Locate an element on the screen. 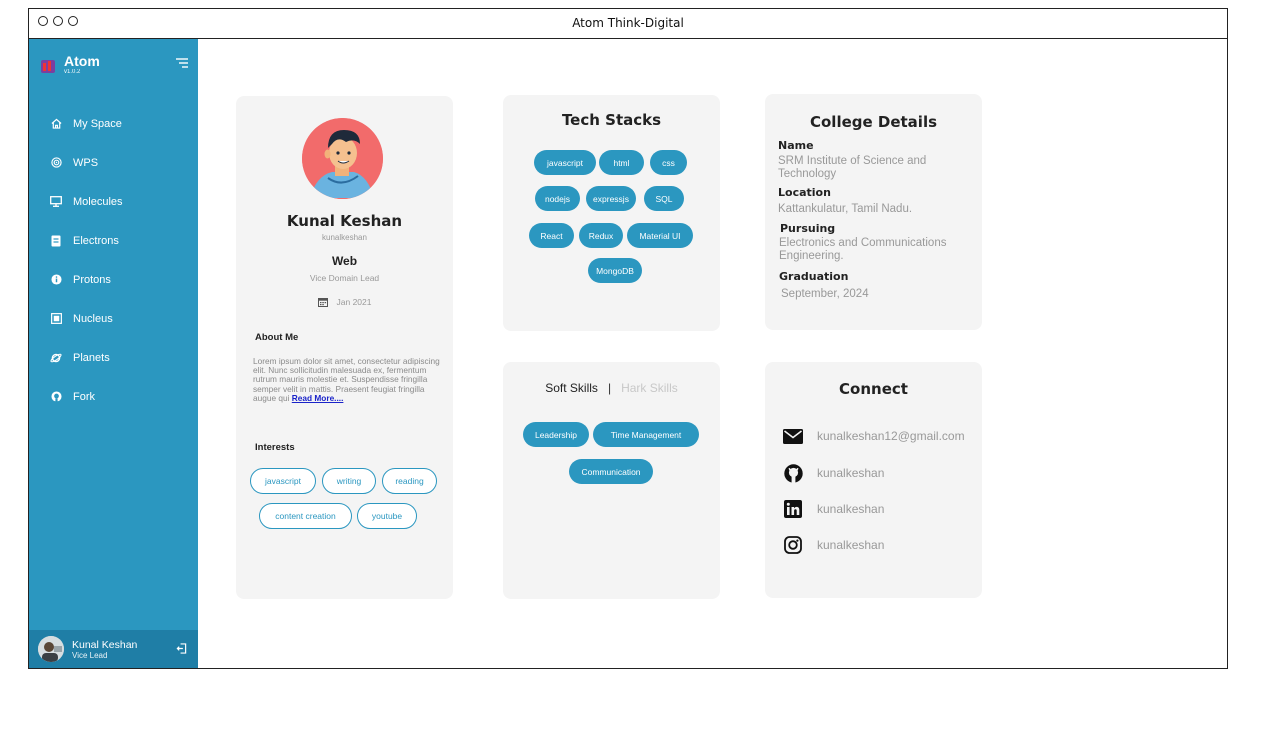  interests-heading: Interests is located at coordinates (275, 447).